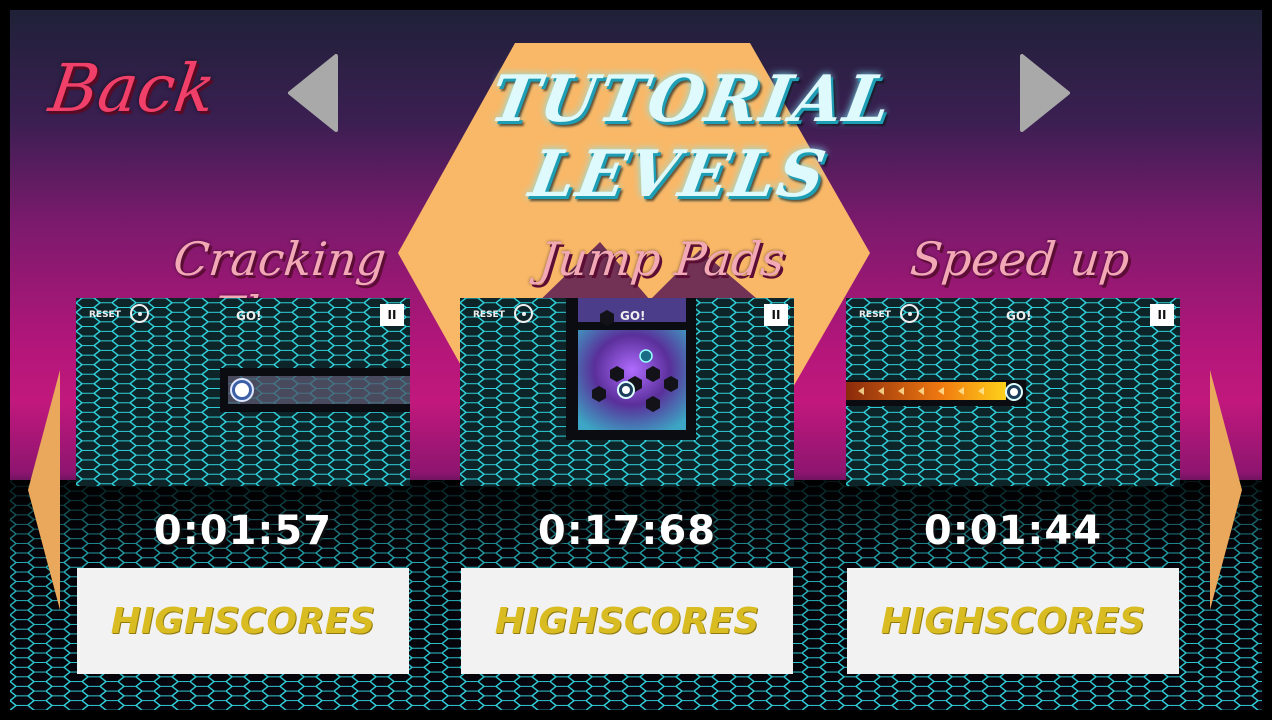 Image resolution: width=1272 pixels, height=720 pixels. Describe the element at coordinates (627, 392) in the screenshot. I see `level-thumbnail-jump-pads: RESET GO! II` at that location.